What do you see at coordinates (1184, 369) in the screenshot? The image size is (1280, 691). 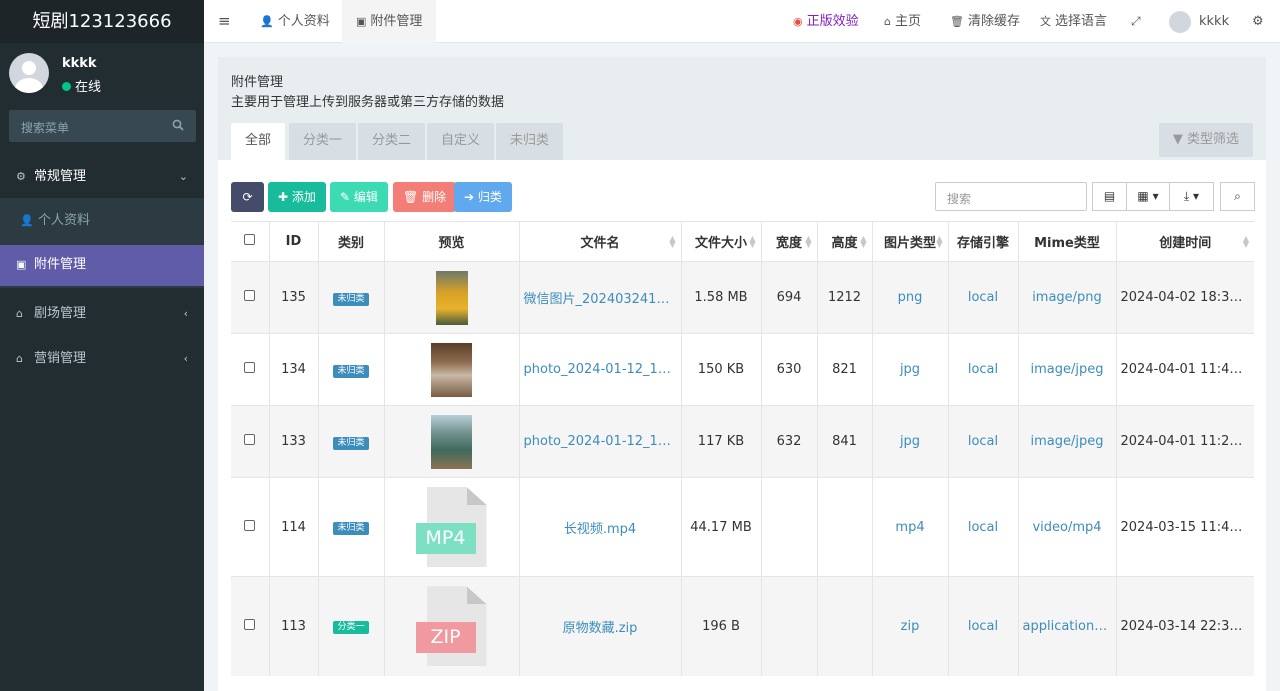 I see `cell-created: 2024-04-01 11:48:02` at bounding box center [1184, 369].